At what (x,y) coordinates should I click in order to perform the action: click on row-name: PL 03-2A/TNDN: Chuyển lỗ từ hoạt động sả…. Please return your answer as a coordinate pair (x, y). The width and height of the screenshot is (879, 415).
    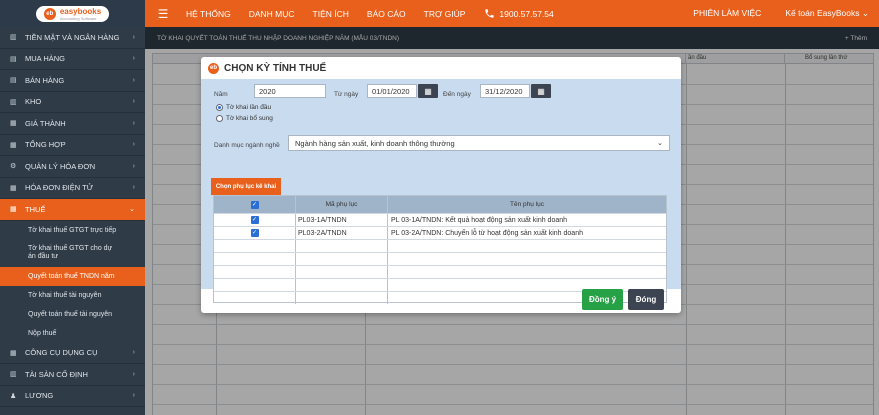
    Looking at the image, I should click on (487, 233).